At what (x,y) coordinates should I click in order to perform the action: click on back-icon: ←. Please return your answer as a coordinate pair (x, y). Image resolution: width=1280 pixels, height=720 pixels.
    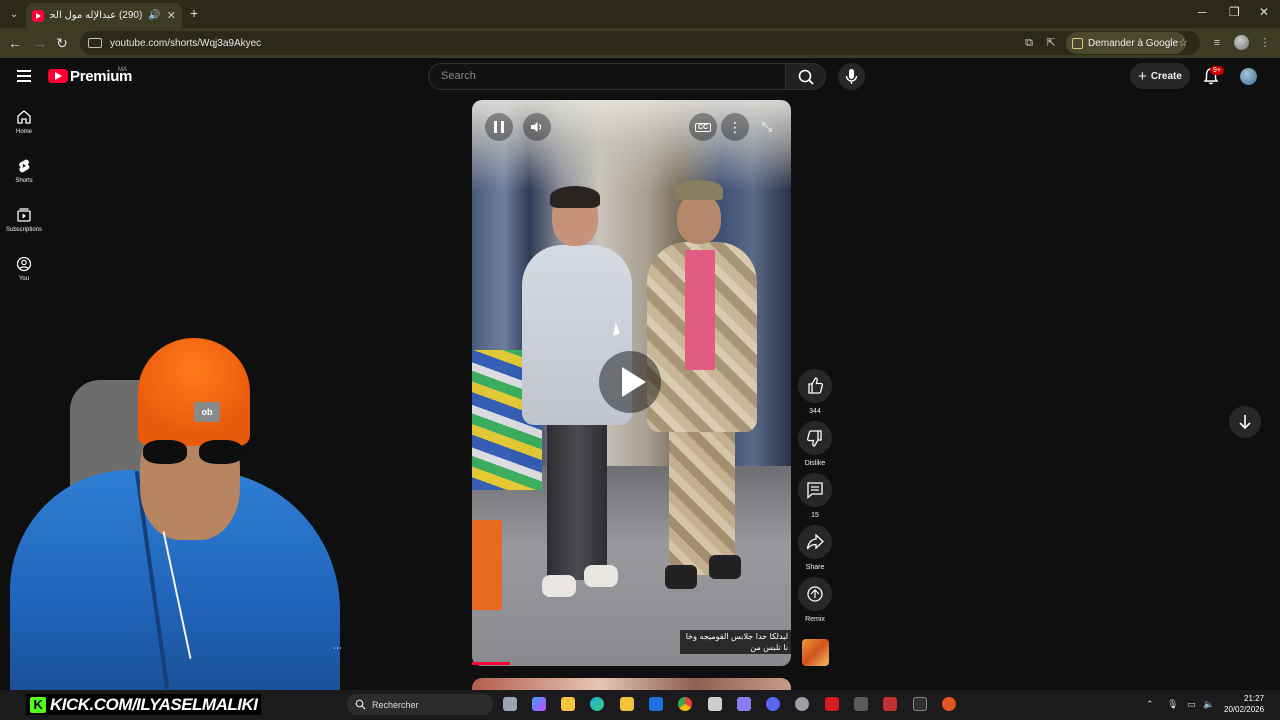
    Looking at the image, I should click on (15, 43).